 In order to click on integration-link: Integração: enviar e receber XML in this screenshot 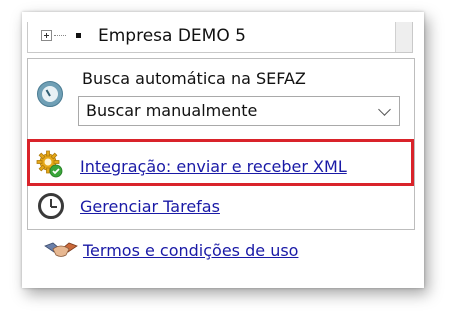, I will do `click(213, 166)`.